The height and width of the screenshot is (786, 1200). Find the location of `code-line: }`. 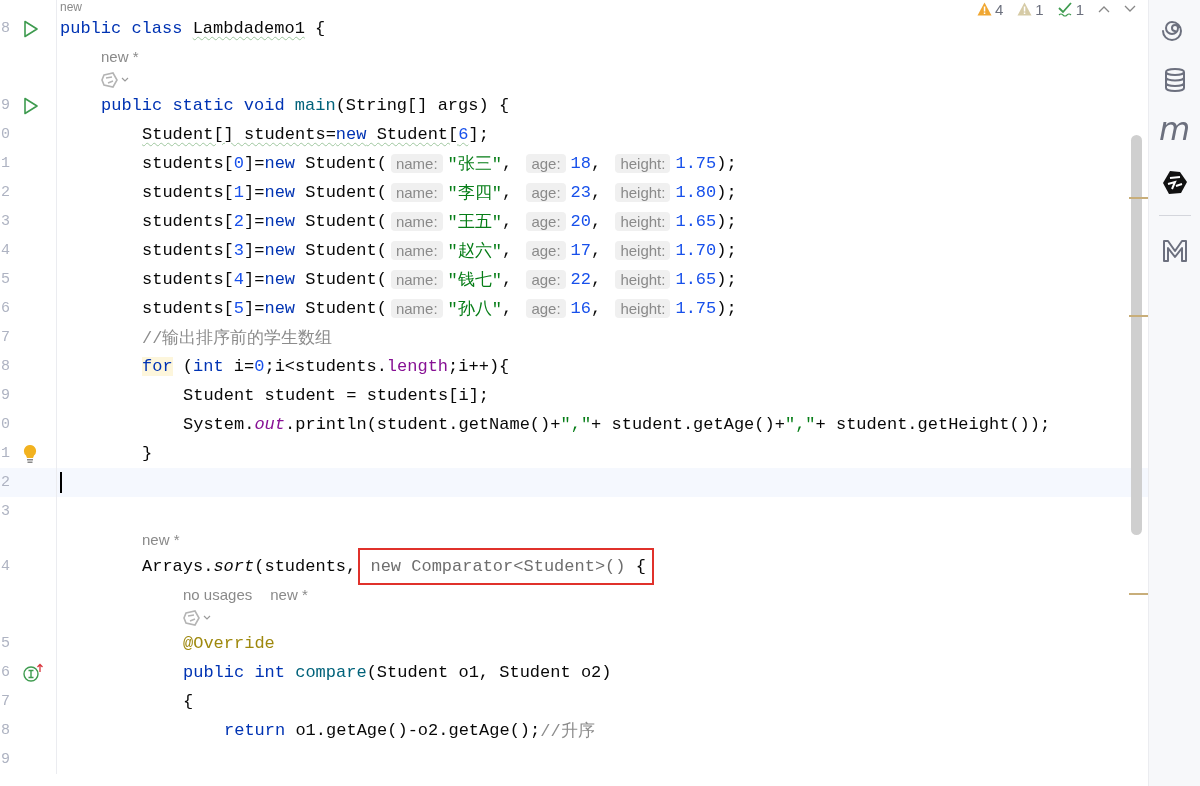

code-line: } is located at coordinates (147, 453).